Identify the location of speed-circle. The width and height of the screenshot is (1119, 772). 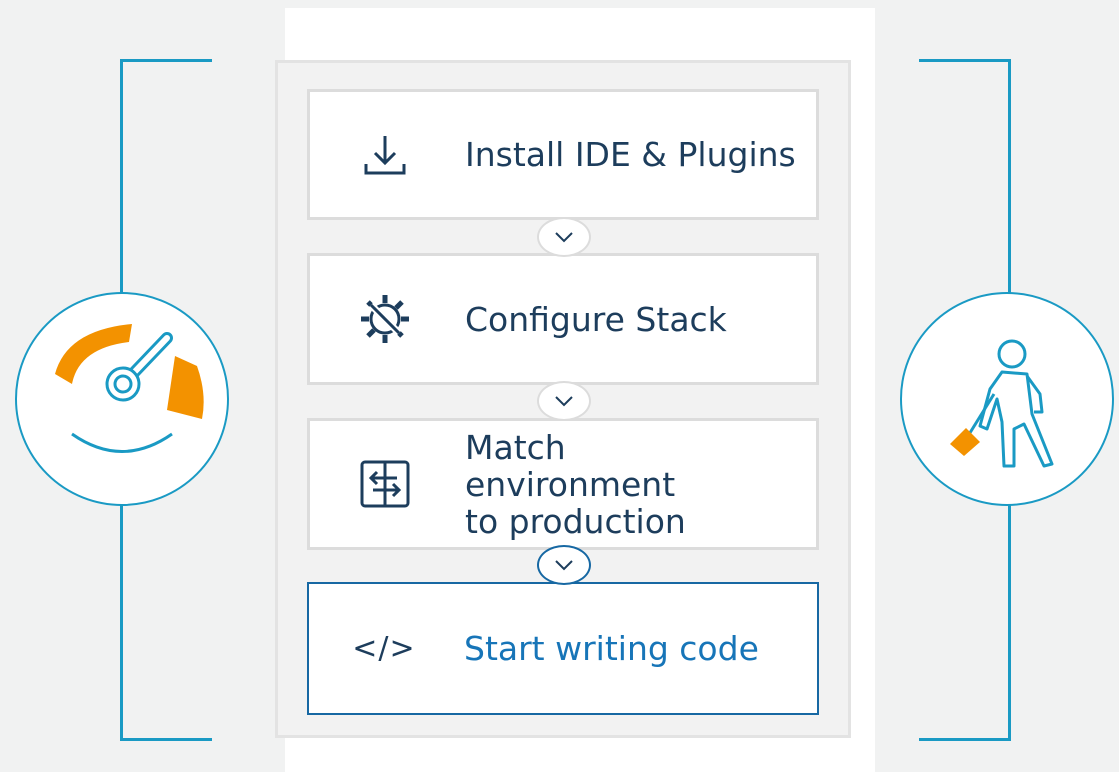
(122, 399).